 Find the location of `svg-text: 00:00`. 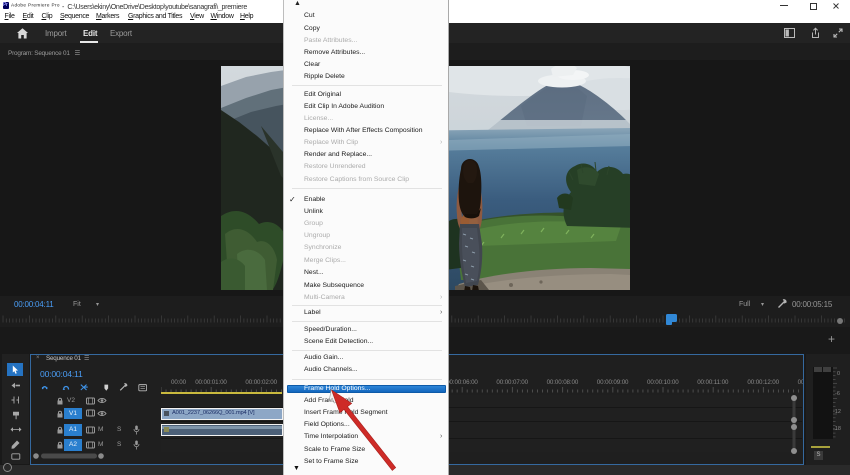

svg-text: 00:00 is located at coordinates (179, 382).